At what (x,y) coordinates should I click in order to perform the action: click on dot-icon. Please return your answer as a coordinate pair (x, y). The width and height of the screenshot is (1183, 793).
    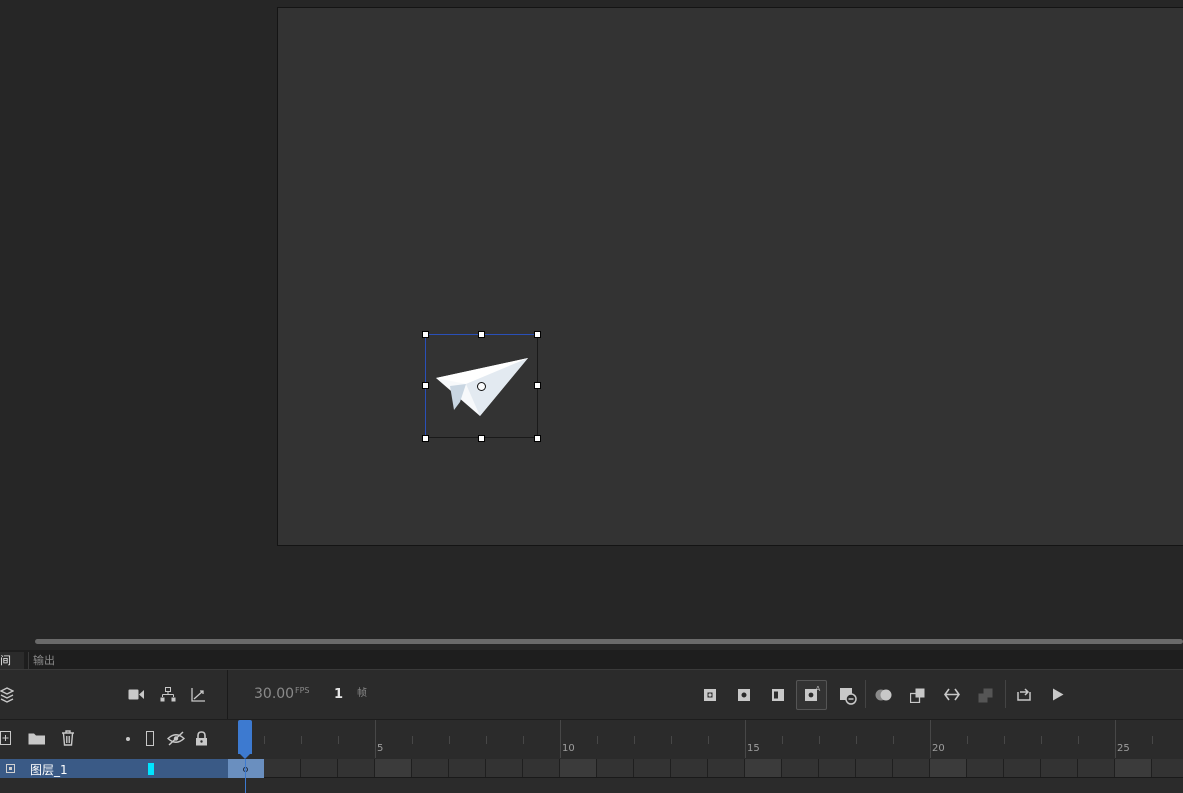
    Looking at the image, I should click on (128, 739).